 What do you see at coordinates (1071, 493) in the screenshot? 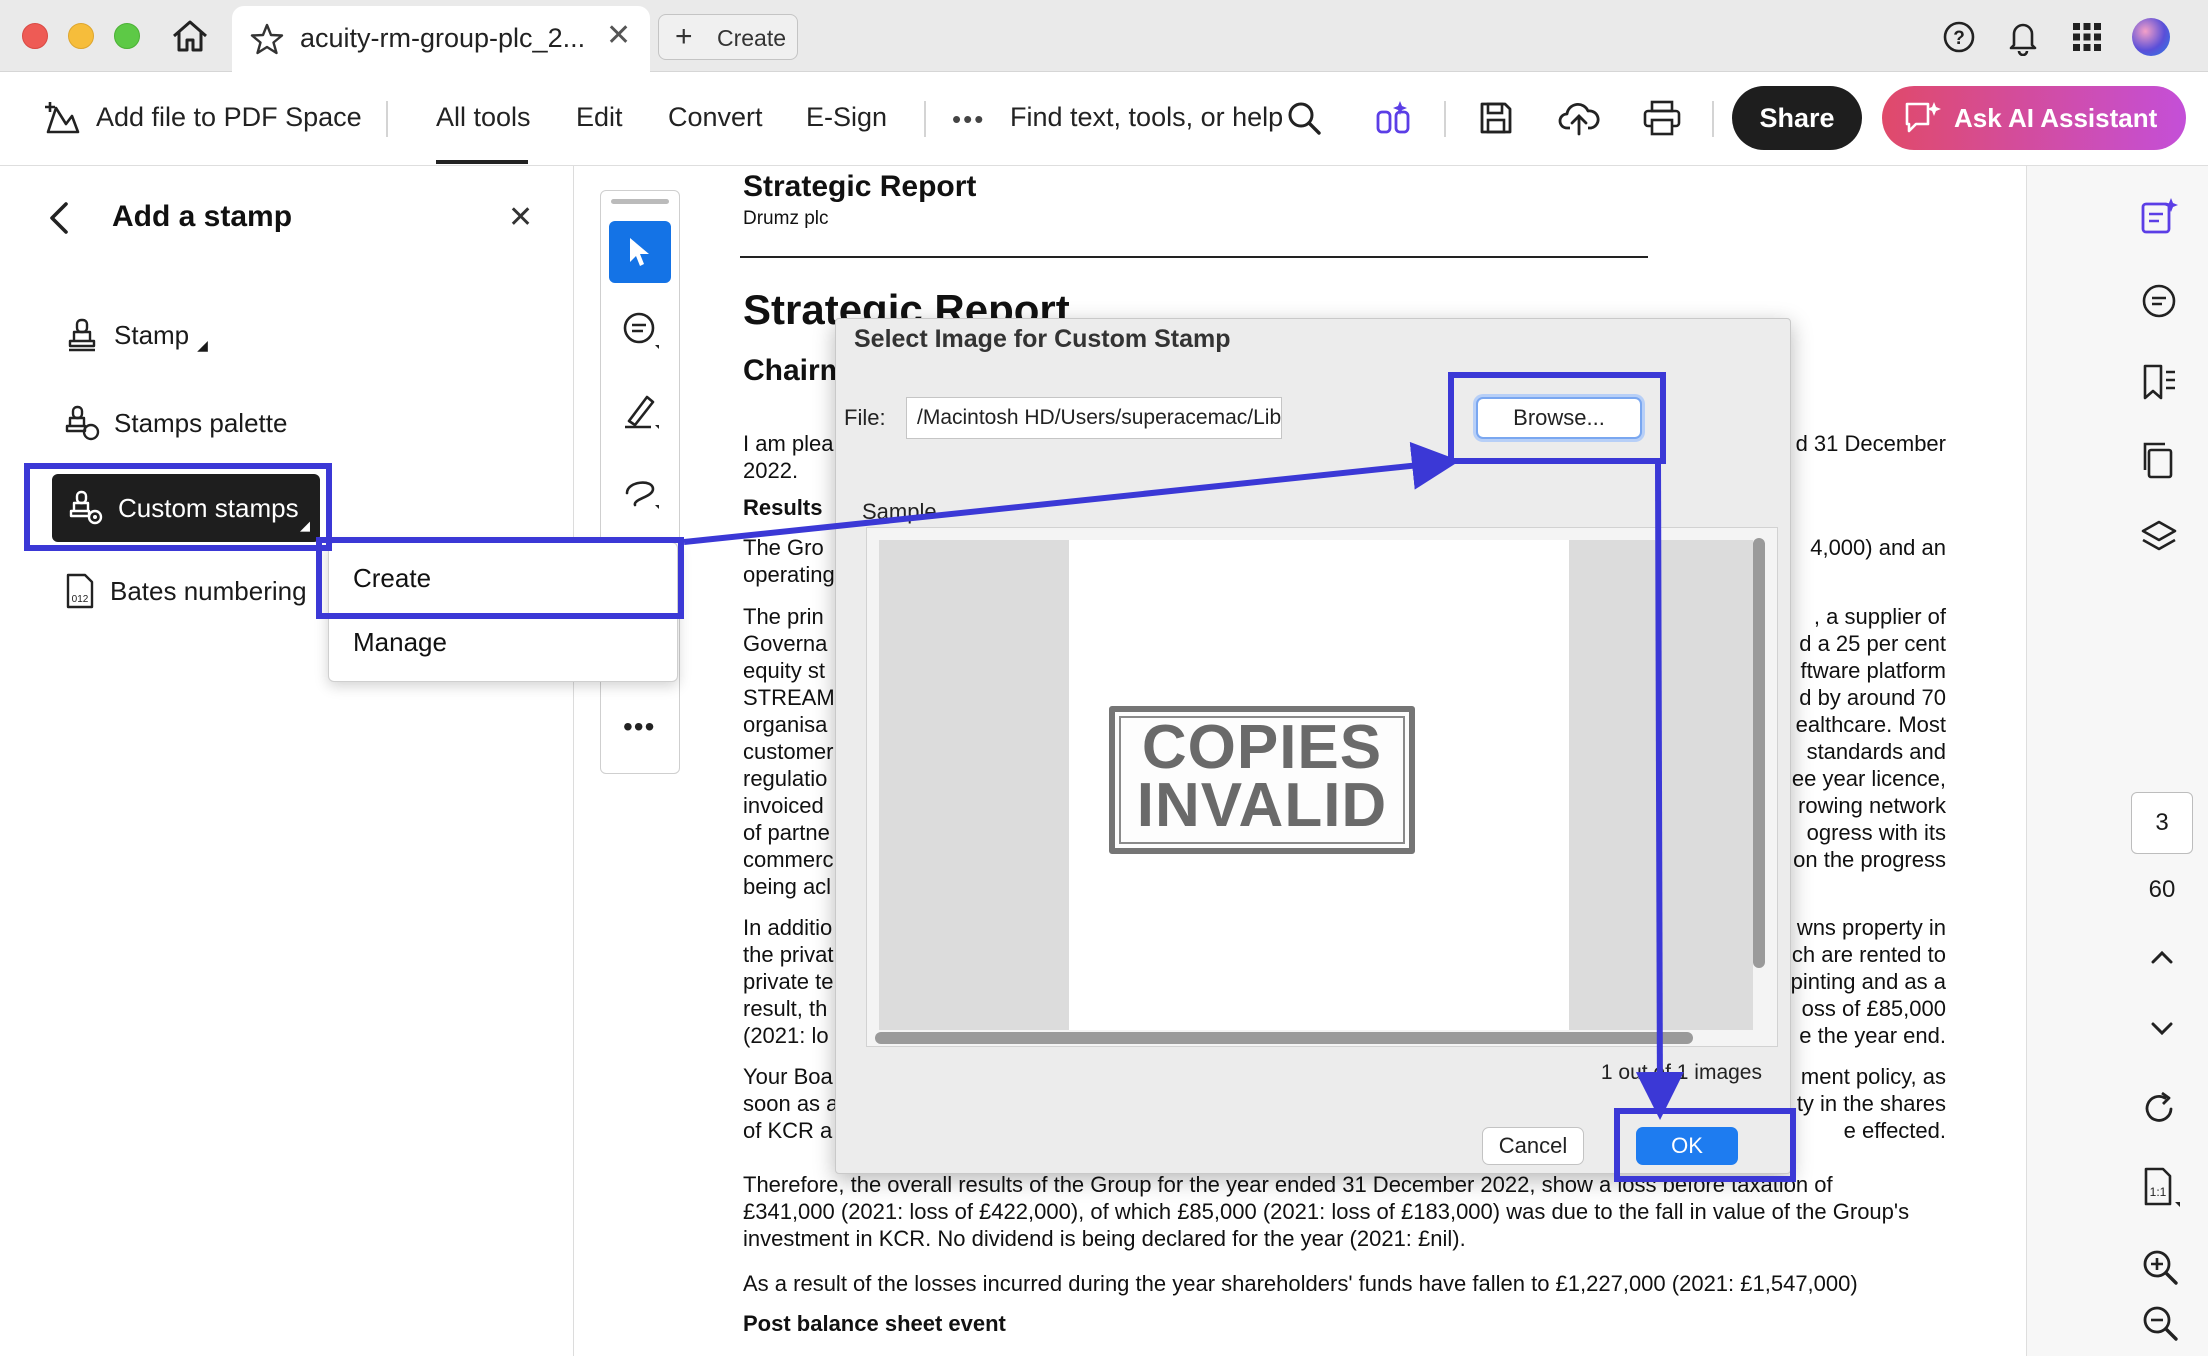
I see `arrow-to-browse` at bounding box center [1071, 493].